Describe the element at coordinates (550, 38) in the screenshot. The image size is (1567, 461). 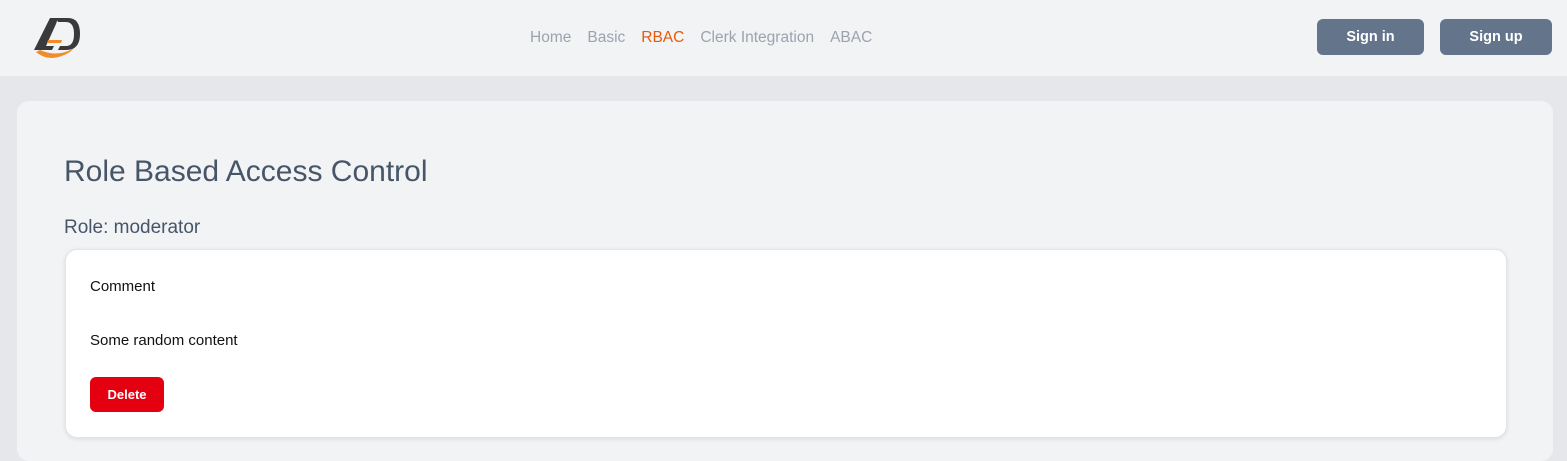
I see `nav-home: Home` at that location.